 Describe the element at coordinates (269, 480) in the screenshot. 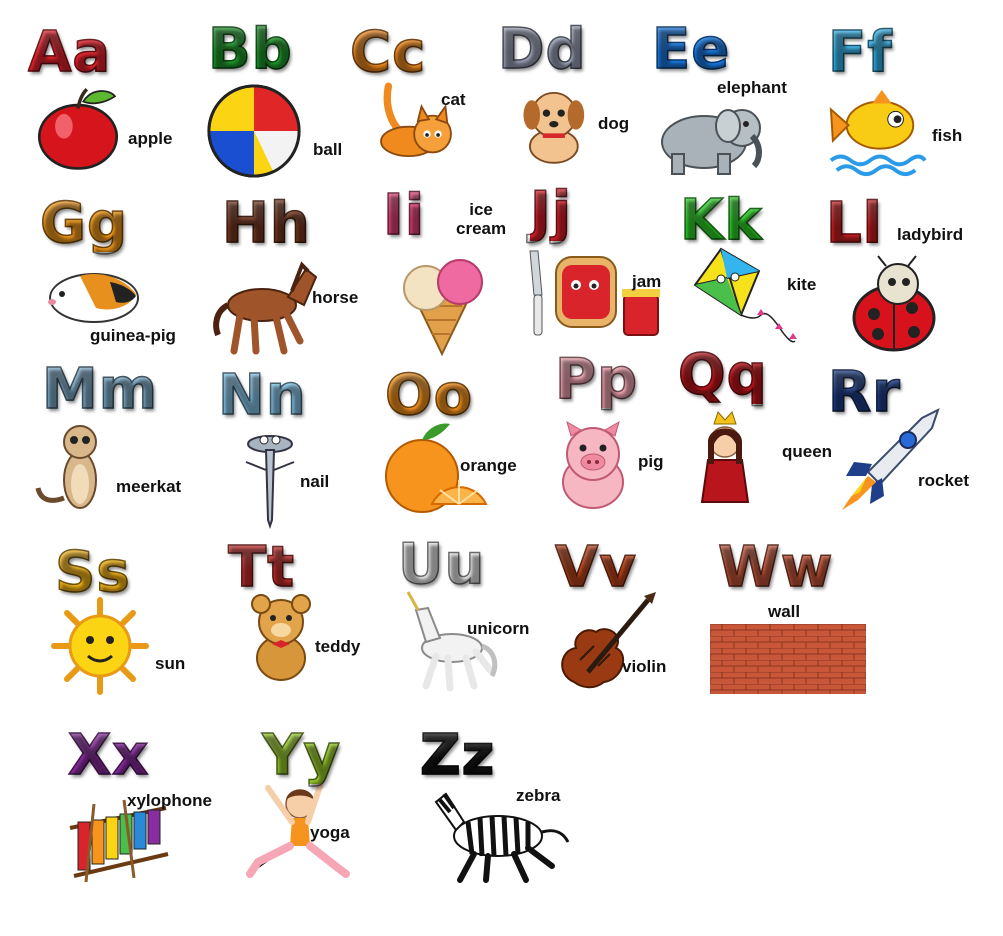

I see `nail-icon` at that location.